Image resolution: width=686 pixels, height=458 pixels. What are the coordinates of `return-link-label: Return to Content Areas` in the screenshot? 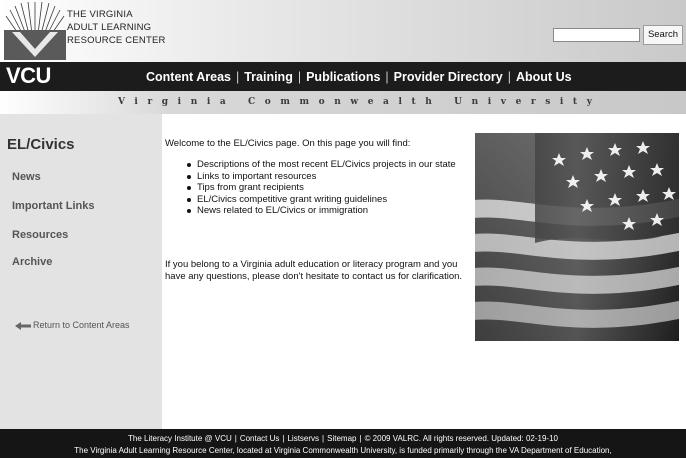 It's located at (81, 325).